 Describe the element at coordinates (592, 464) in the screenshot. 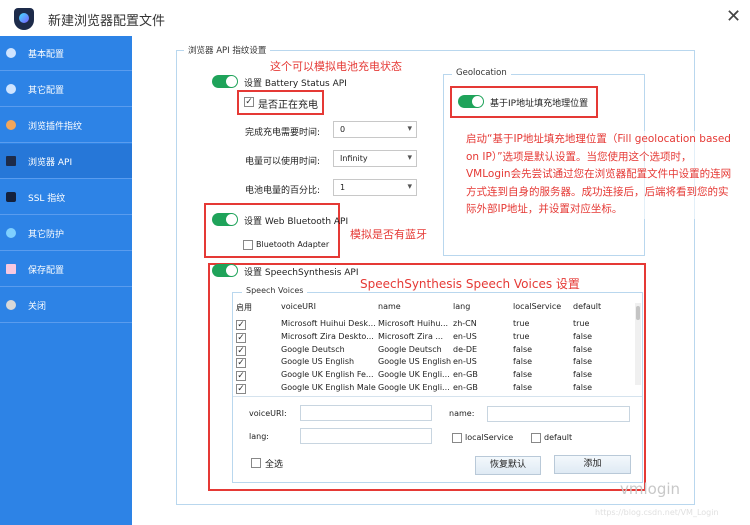

I see `add-button: 添加` at that location.